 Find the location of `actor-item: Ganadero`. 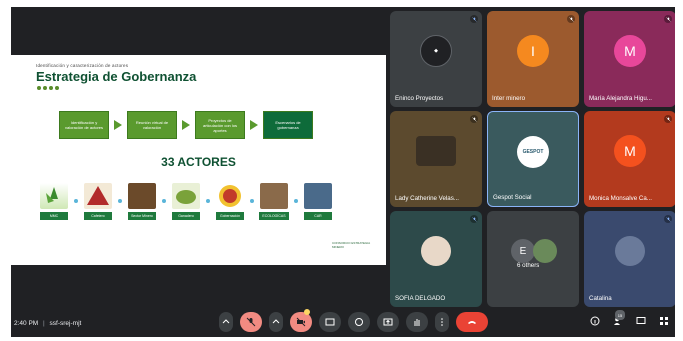

actor-item: Ganadero is located at coordinates (186, 201).